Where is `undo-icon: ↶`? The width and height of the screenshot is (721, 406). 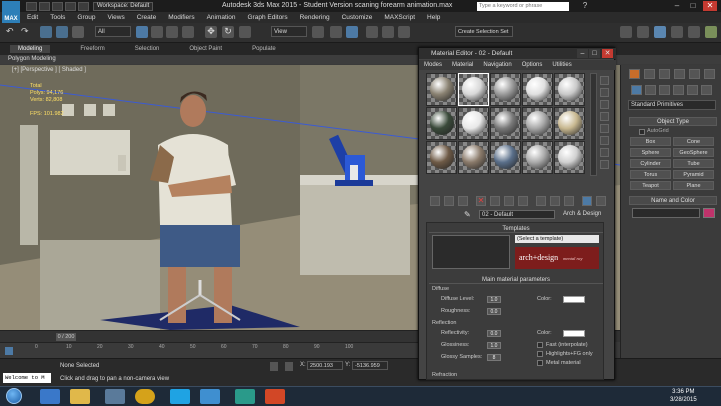
undo-icon: ↶ is located at coordinates (12, 32).